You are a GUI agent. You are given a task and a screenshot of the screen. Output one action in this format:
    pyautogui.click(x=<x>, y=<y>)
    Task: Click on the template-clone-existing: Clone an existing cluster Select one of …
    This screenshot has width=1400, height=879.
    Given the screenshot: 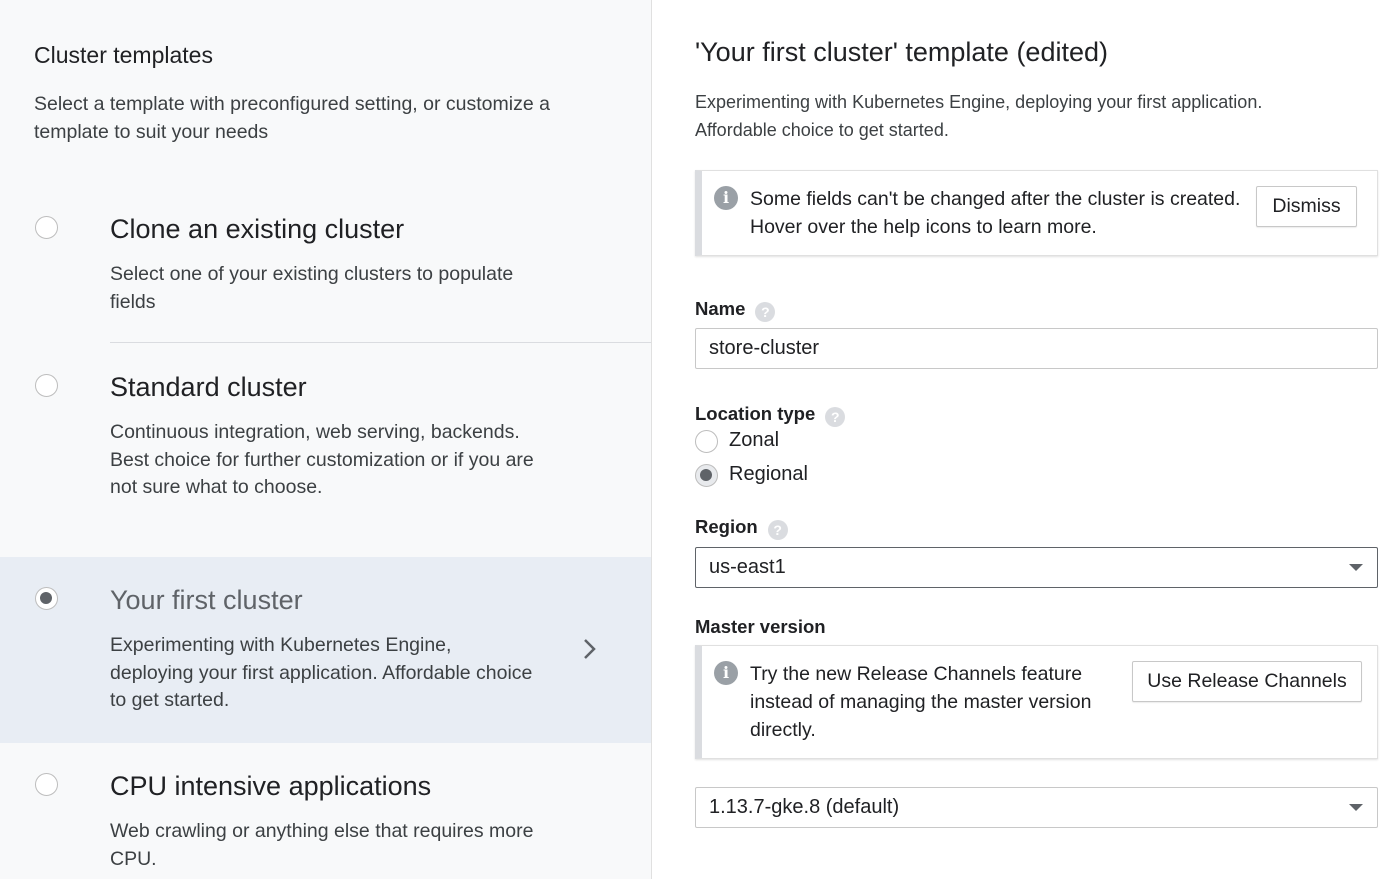 What is the action you would take?
    pyautogui.click(x=325, y=266)
    